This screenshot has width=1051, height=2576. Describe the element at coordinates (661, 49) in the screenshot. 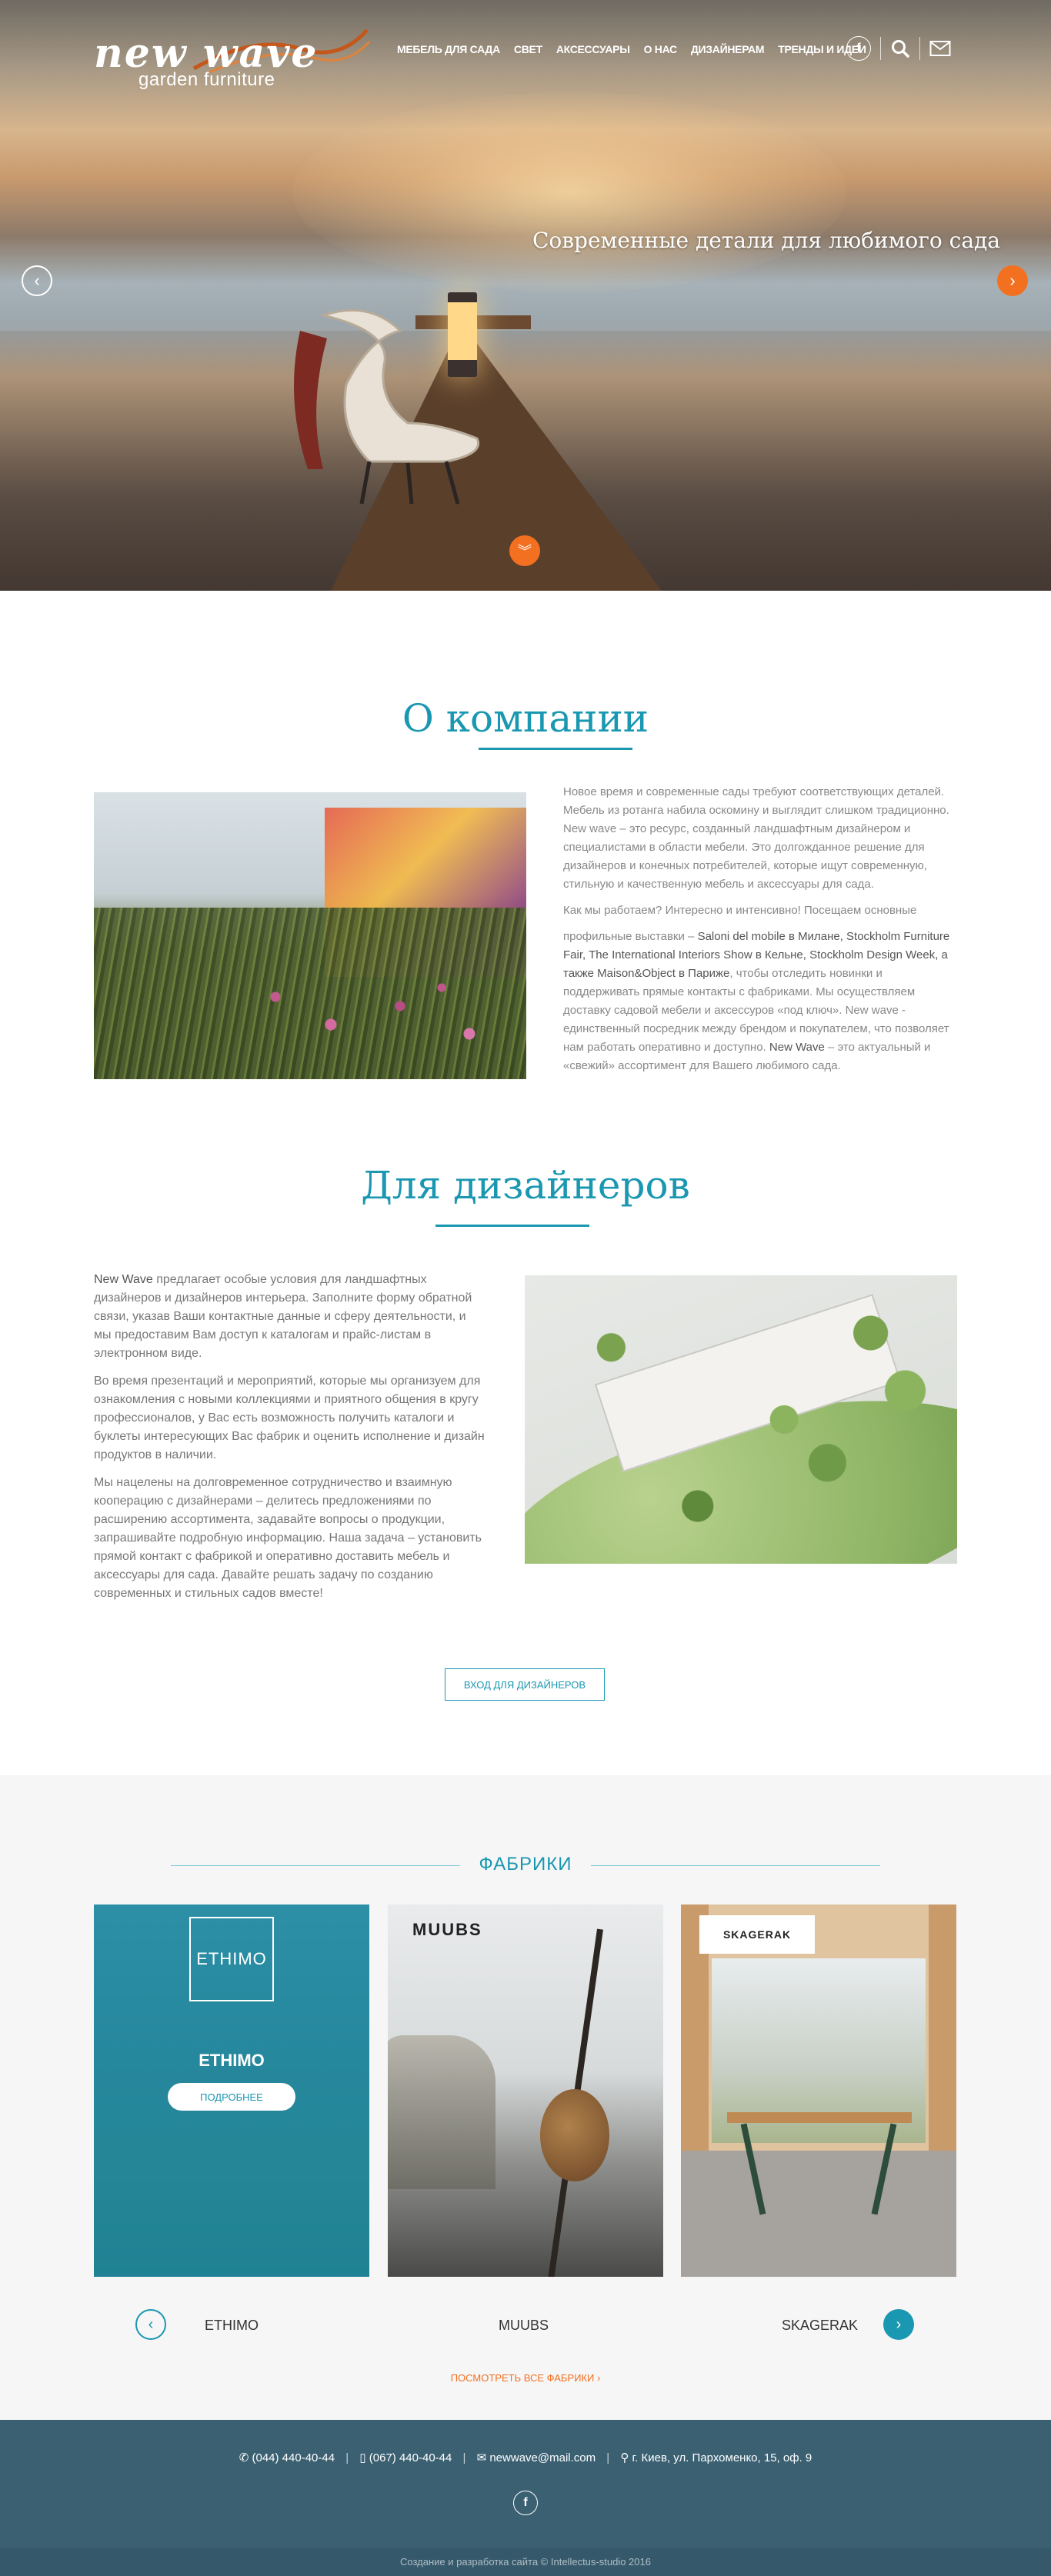

I see `nav-item-about: О НАС` at that location.